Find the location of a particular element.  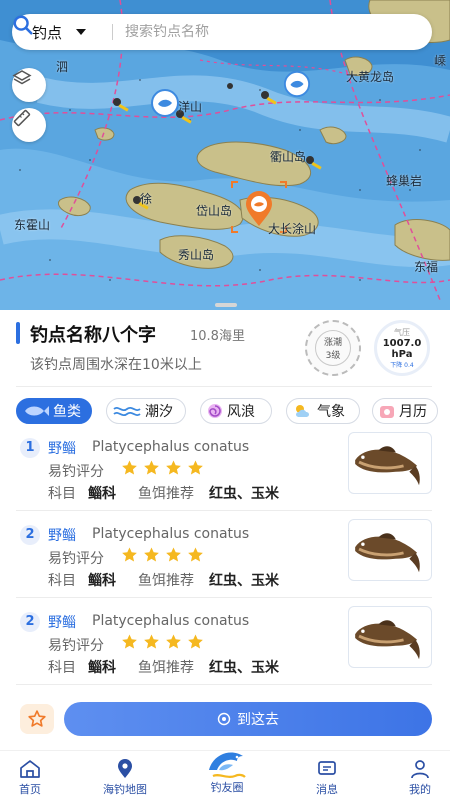

favorite-button is located at coordinates (37, 719).